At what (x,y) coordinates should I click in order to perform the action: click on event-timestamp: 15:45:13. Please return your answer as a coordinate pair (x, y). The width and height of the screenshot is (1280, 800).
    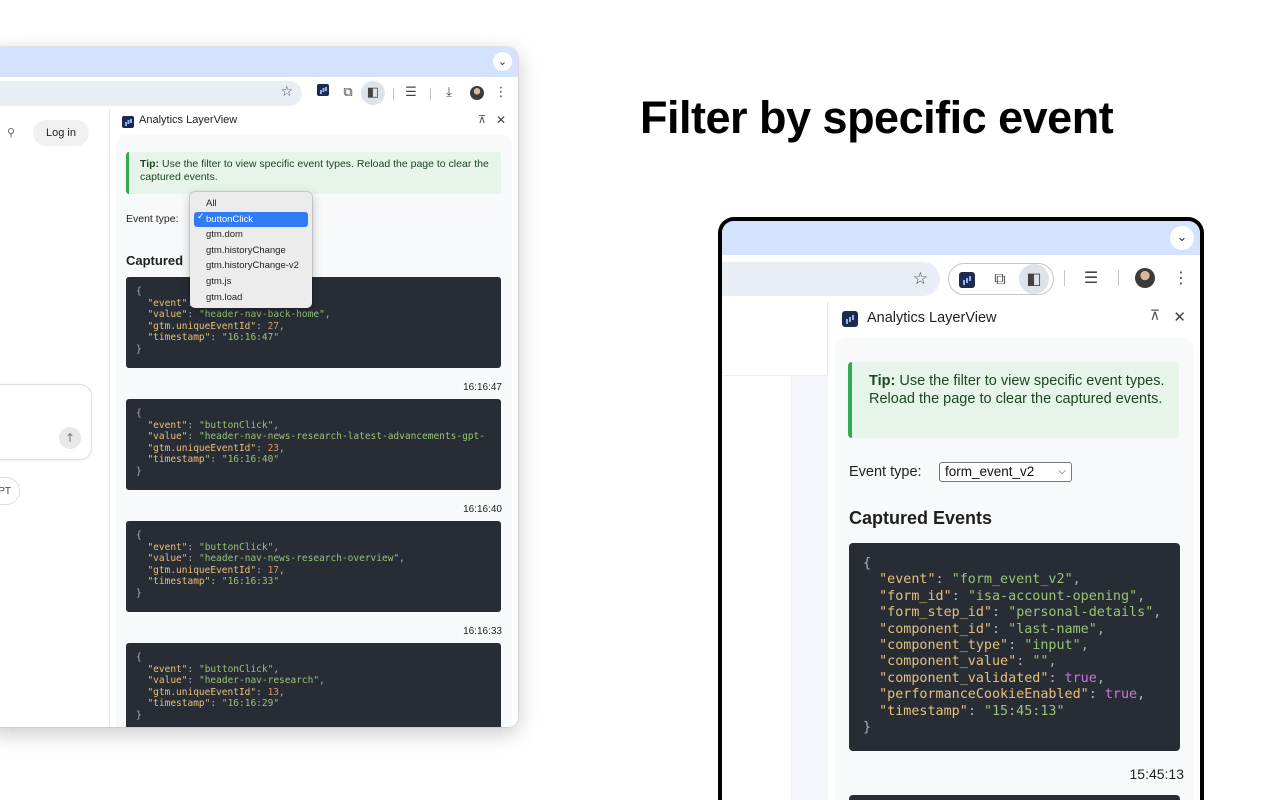
    Looking at the image, I should click on (1157, 774).